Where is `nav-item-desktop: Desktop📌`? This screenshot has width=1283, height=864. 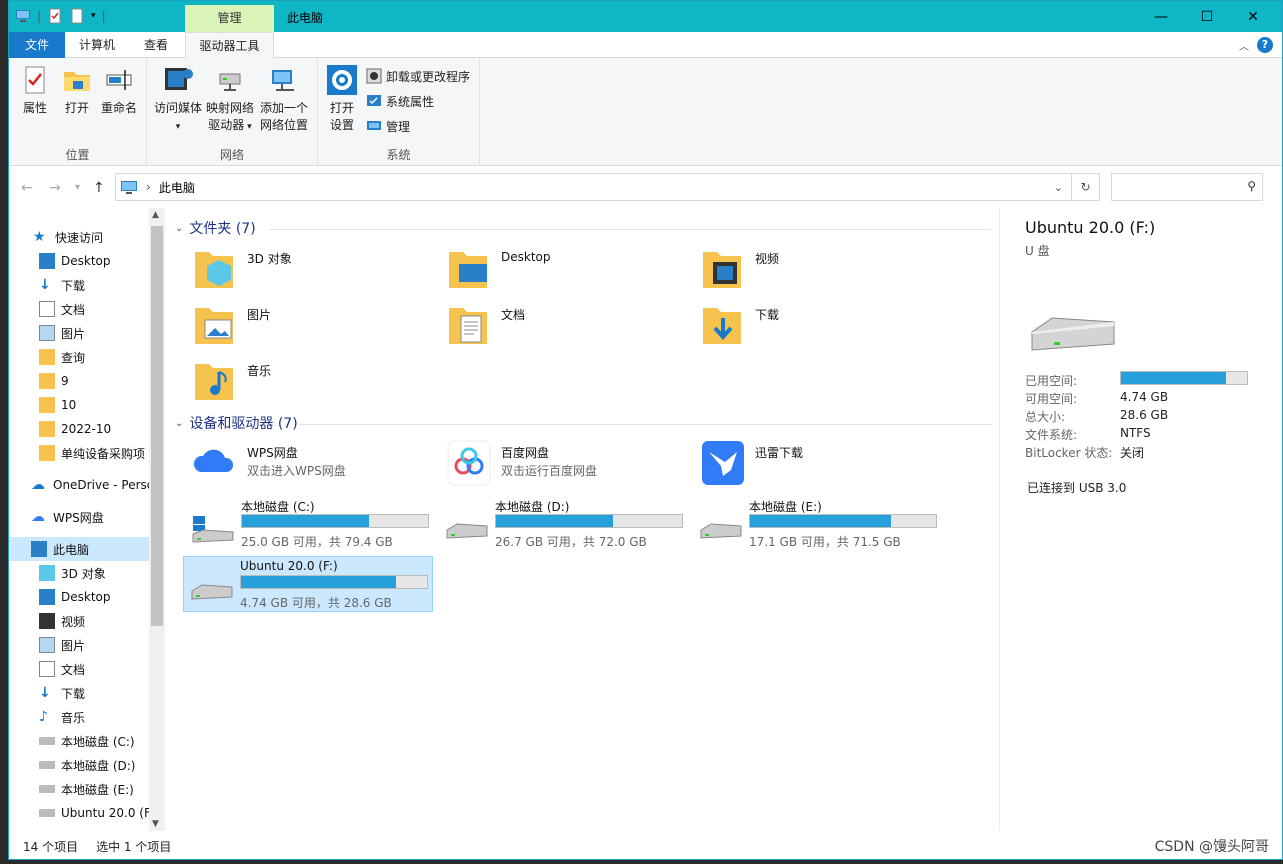 nav-item-desktop: Desktop📌 is located at coordinates (102, 261).